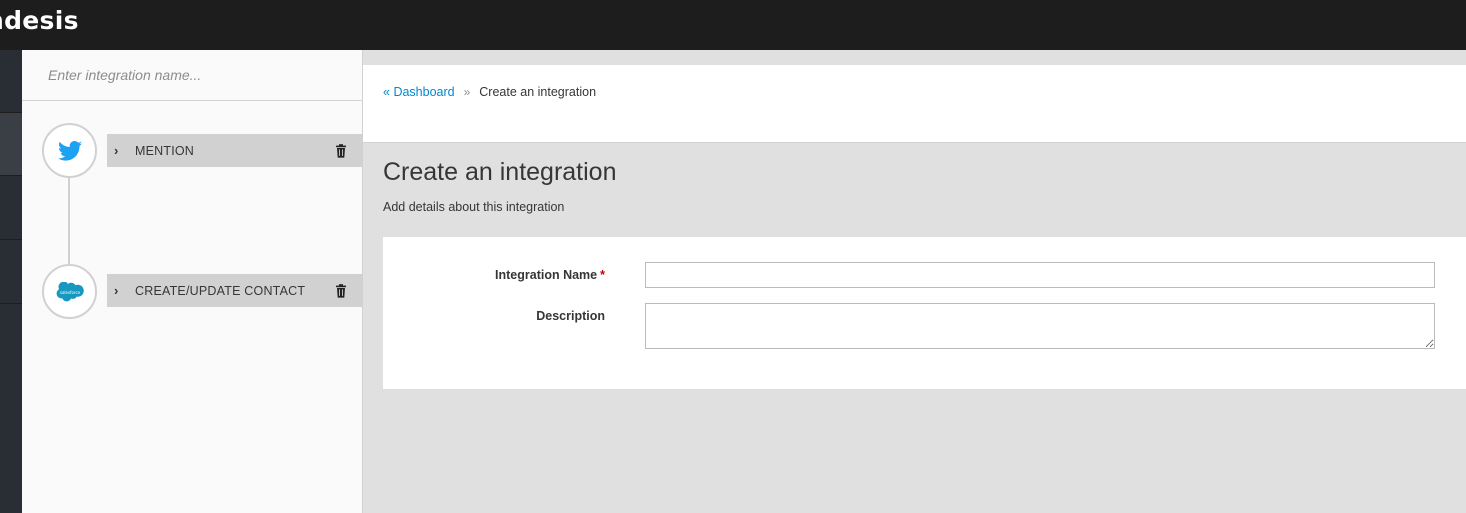  I want to click on required-marker: *, so click(602, 275).